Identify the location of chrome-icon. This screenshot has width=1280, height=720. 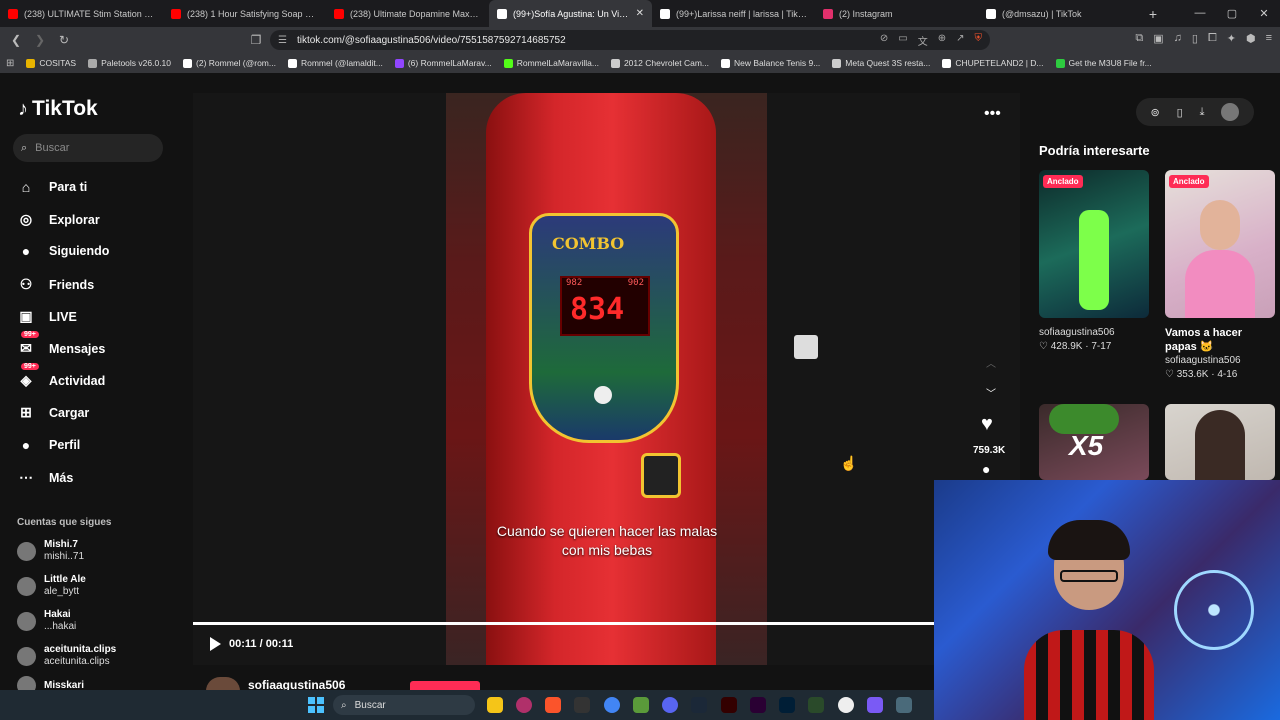
(612, 705).